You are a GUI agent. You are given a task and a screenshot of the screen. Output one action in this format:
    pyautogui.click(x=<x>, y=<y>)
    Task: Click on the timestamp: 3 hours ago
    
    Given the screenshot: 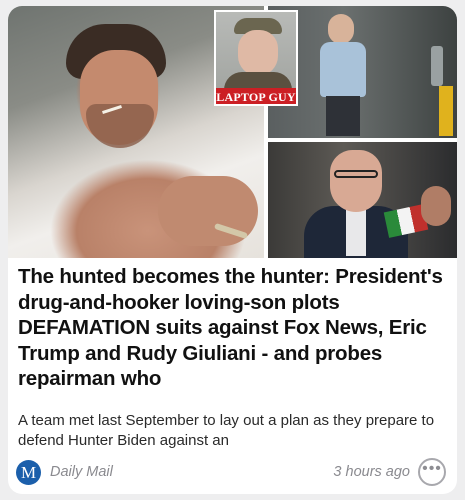 What is the action you would take?
    pyautogui.click(x=371, y=472)
    